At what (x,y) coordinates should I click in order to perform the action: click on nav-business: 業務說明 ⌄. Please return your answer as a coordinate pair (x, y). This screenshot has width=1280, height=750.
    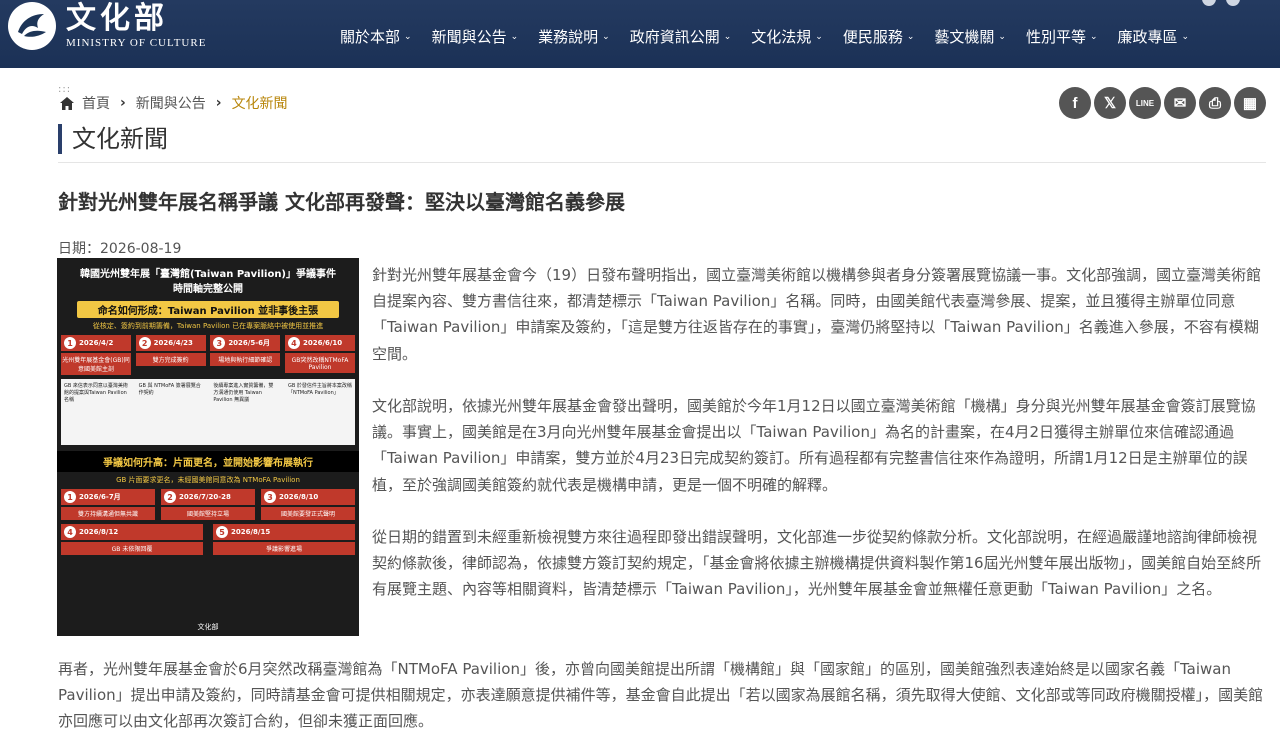
    Looking at the image, I should click on (574, 36).